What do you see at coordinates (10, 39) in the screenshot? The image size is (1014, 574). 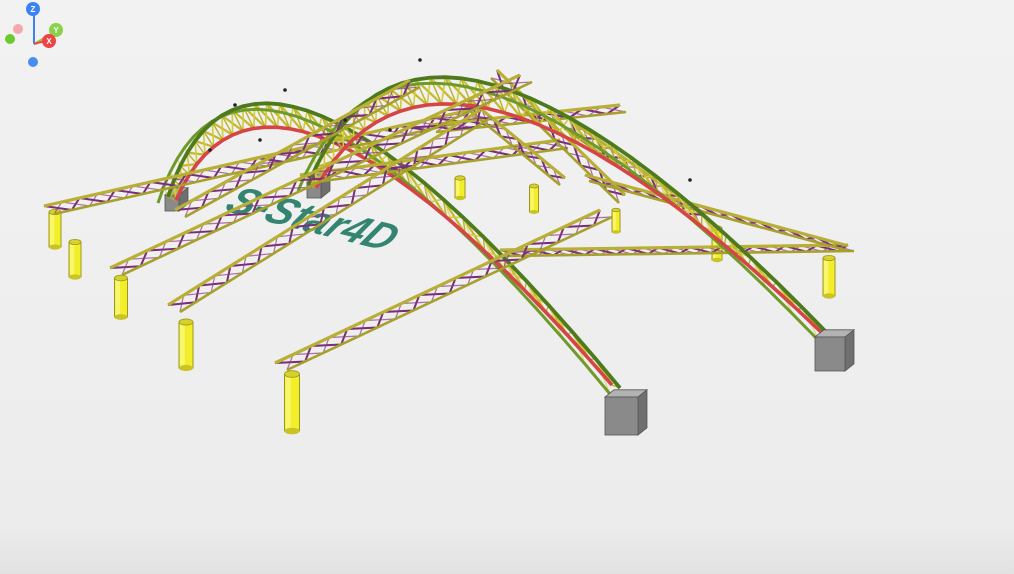 I see `negative-y-axis-dot` at bounding box center [10, 39].